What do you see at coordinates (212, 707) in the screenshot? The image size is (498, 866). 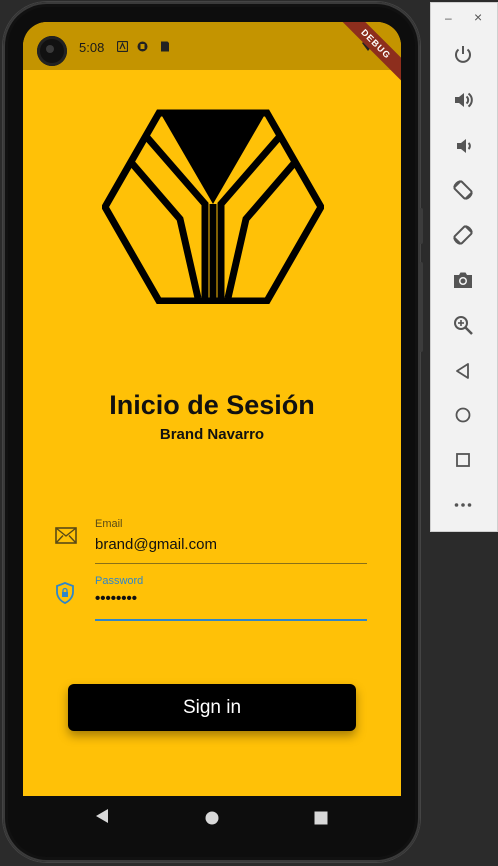 I see `sign-in-button: Sign in` at bounding box center [212, 707].